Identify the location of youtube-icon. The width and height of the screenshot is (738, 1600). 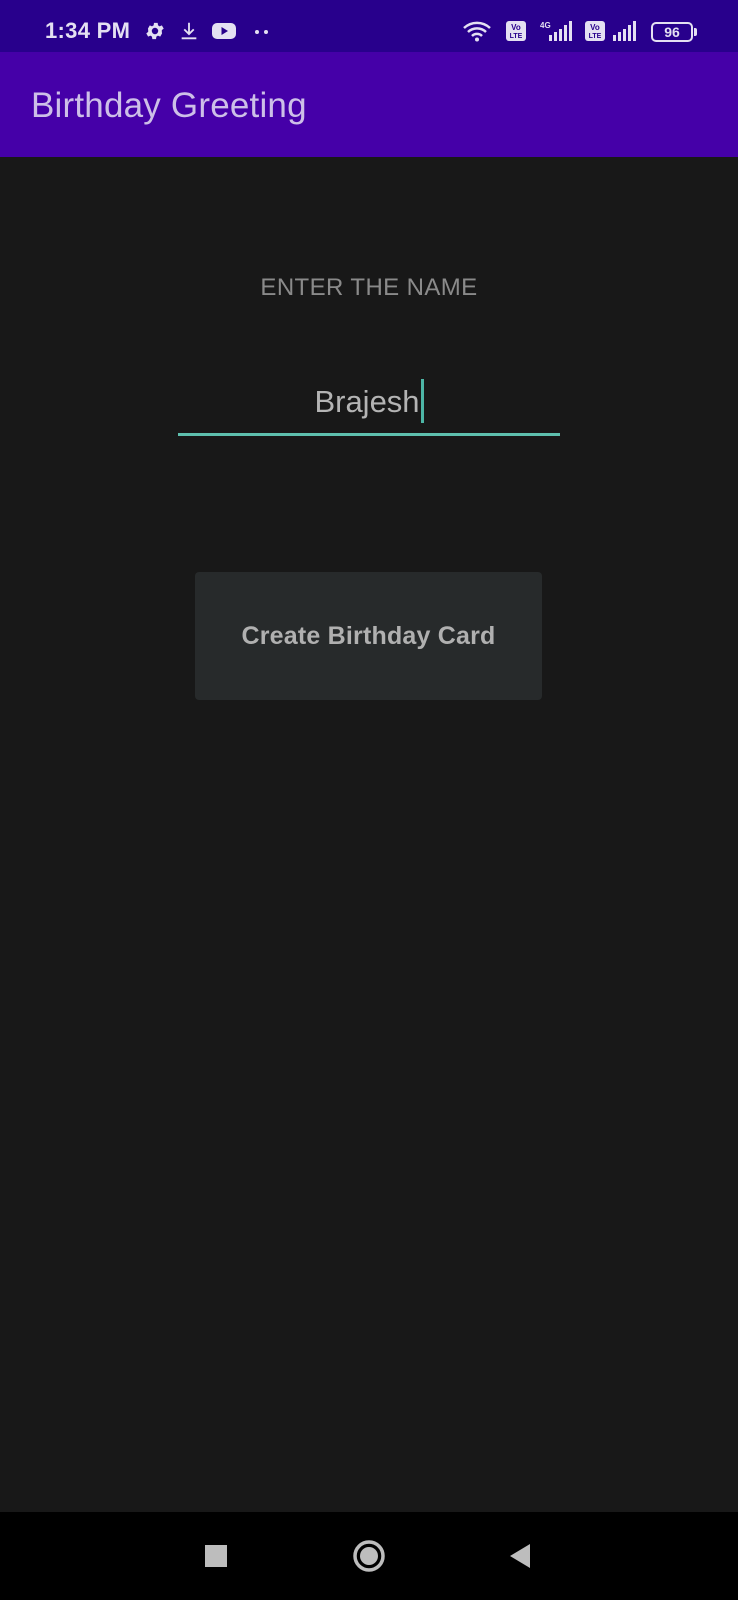
(224, 31).